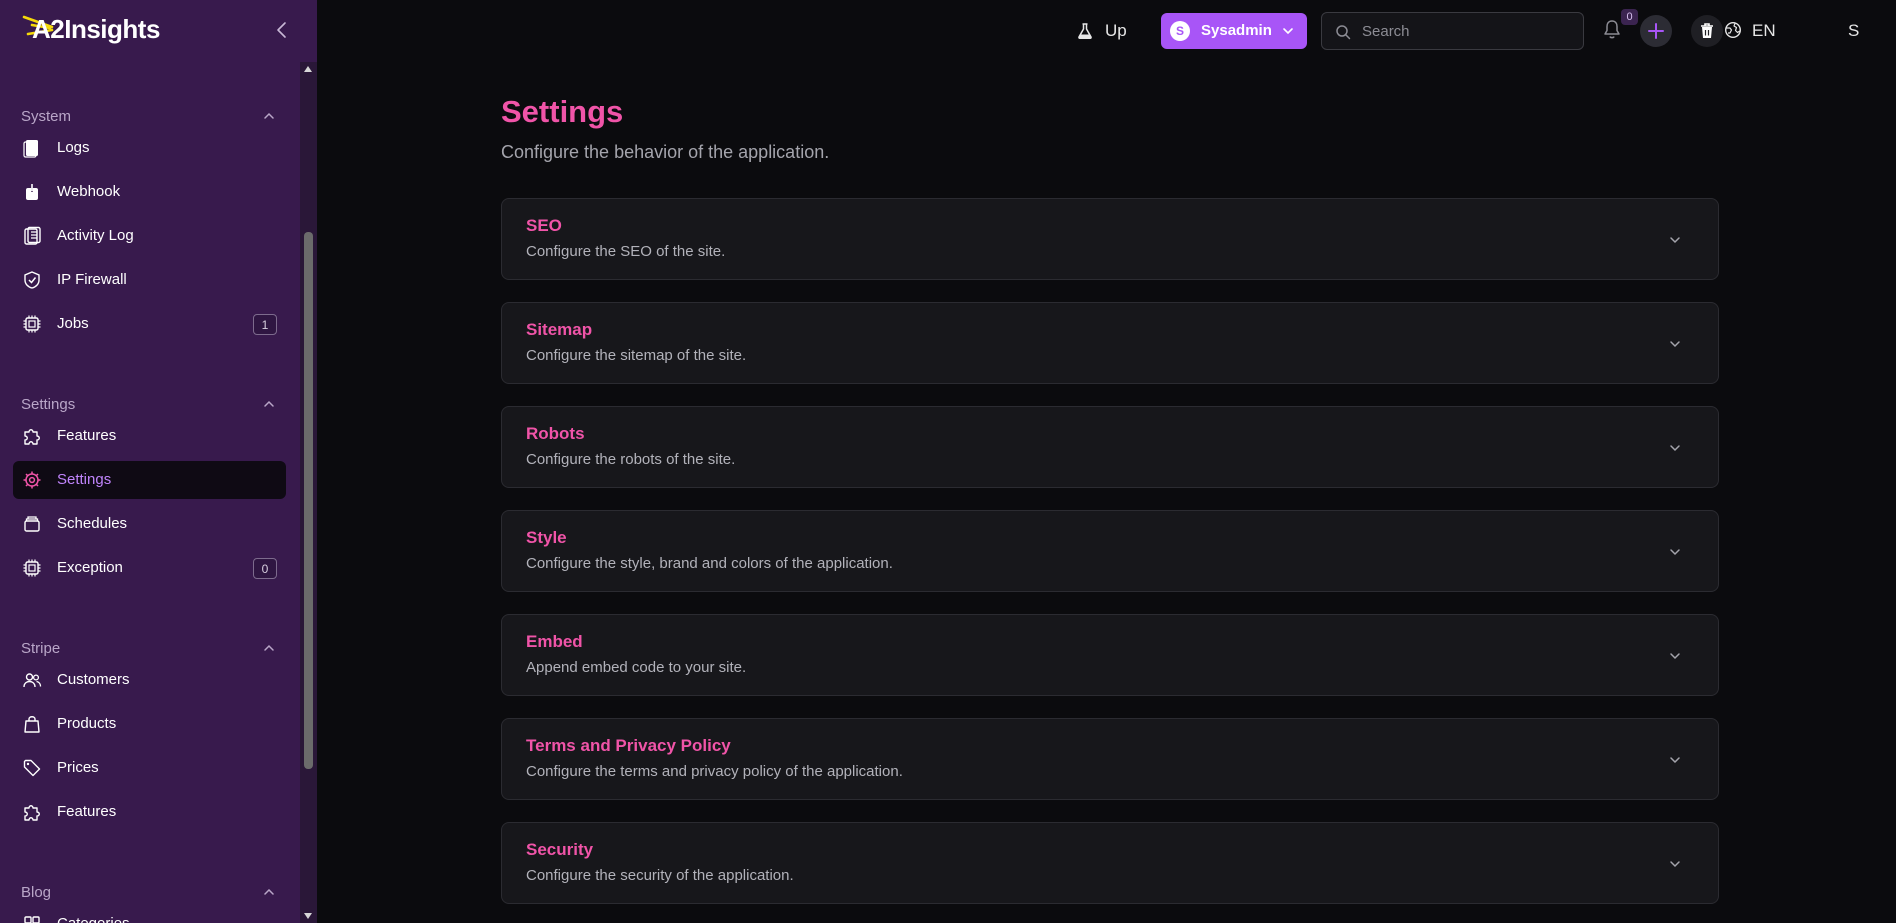 This screenshot has width=1896, height=923. I want to click on sidebar-item-logs: Logs, so click(149, 148).